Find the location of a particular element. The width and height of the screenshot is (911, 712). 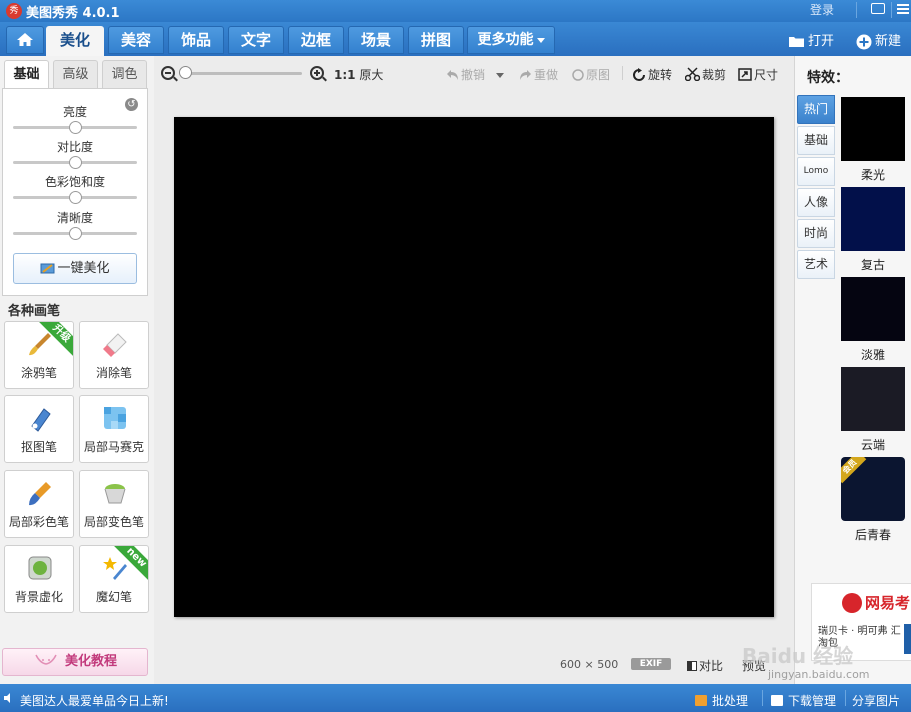

home-tab is located at coordinates (25, 40).